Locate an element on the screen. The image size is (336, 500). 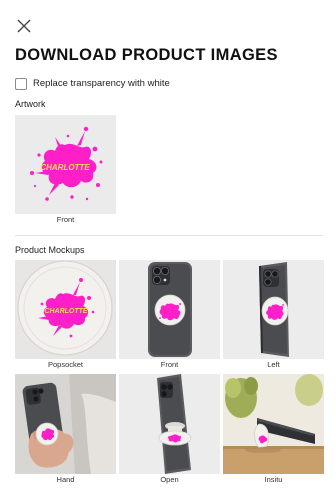
mockup-front-caption: Front is located at coordinates (169, 364).